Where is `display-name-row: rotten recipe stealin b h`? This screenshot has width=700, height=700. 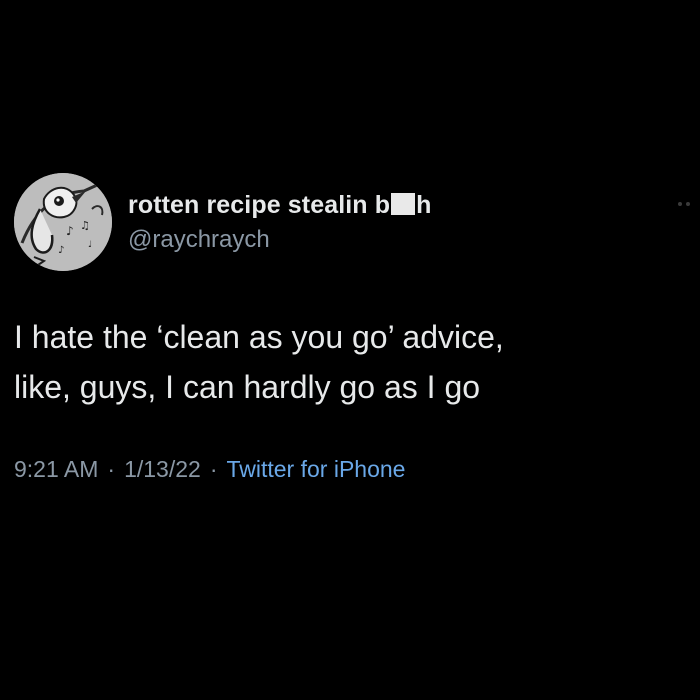
display-name-row: rotten recipe stealin b h is located at coordinates (279, 205).